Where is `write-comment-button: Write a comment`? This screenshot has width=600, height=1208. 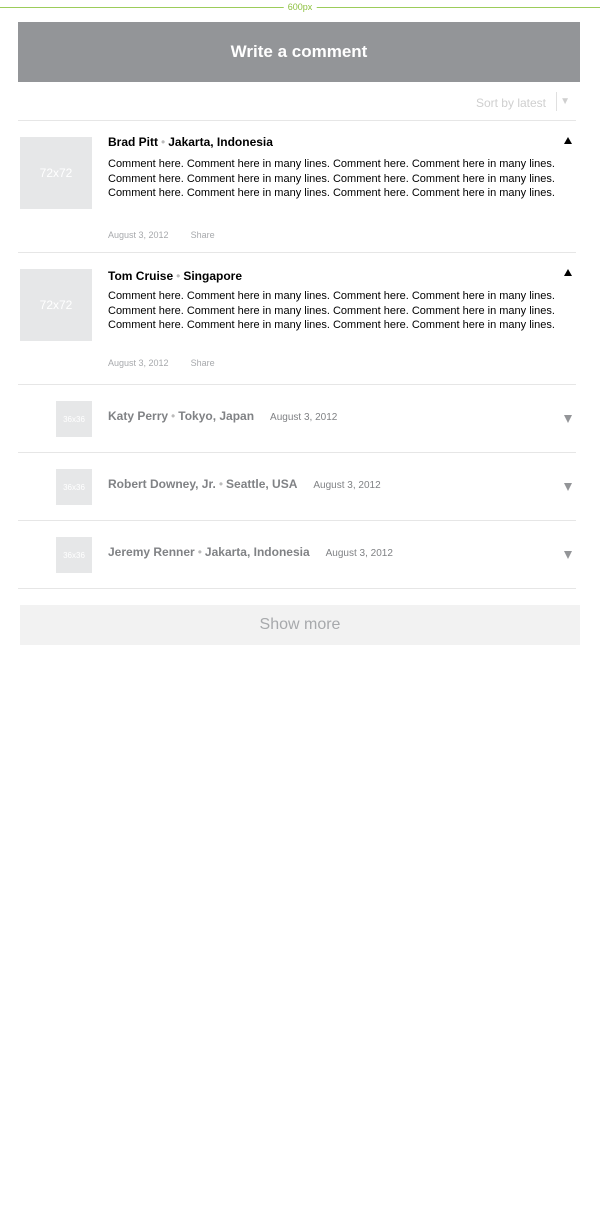 write-comment-button: Write a comment is located at coordinates (299, 52).